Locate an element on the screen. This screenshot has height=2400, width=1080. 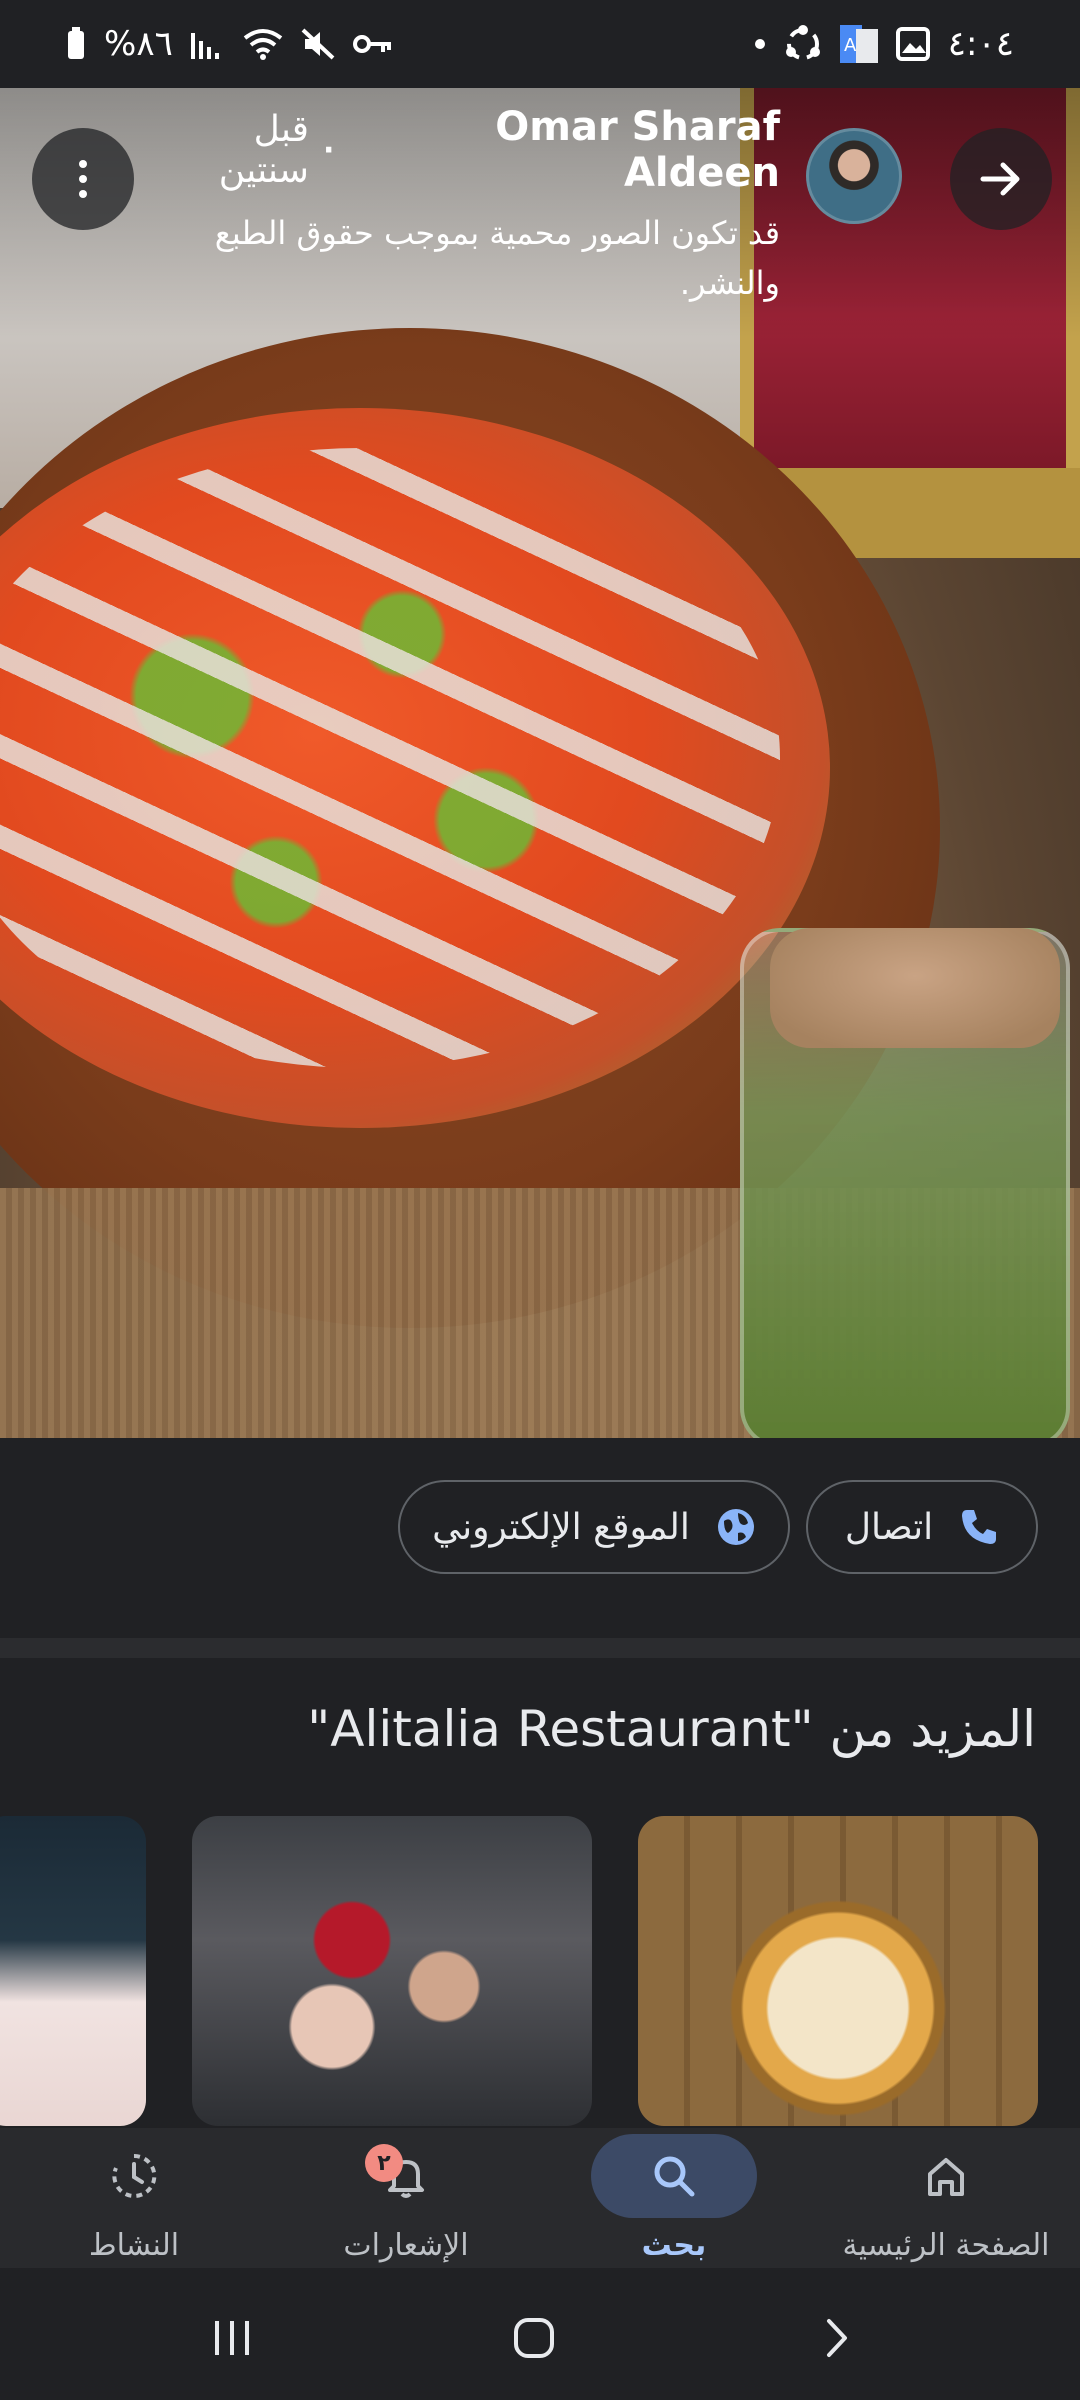
nav-search: بحث is located at coordinates (674, 2204).